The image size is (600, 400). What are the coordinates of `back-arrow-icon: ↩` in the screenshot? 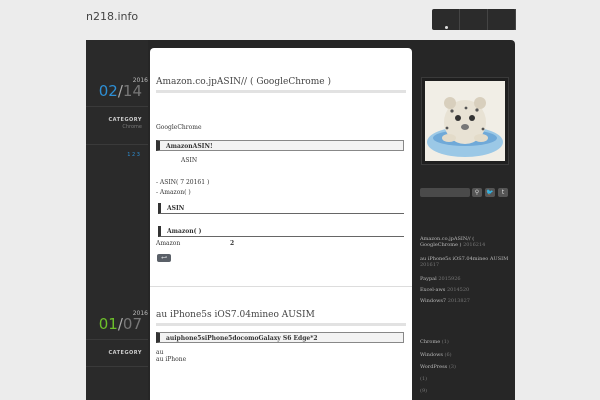 It's located at (164, 258).